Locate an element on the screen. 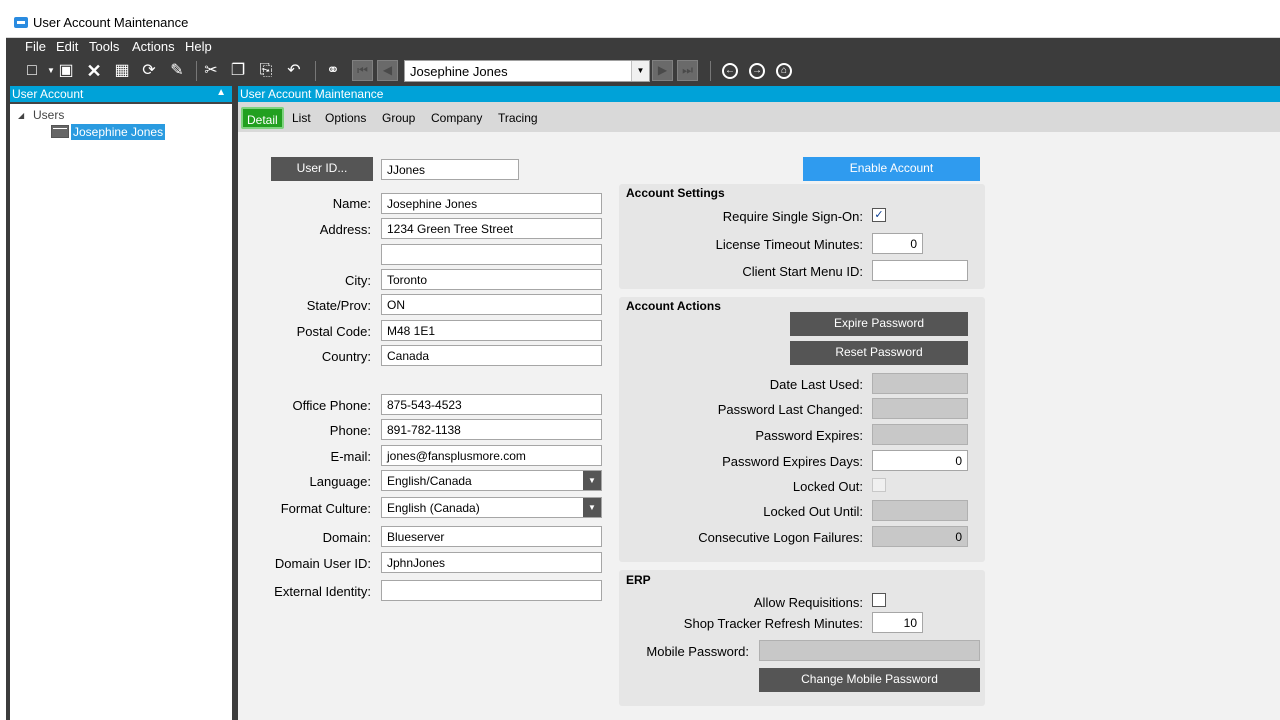 This screenshot has height=720, width=1280. tab-company: Company is located at coordinates (456, 118).